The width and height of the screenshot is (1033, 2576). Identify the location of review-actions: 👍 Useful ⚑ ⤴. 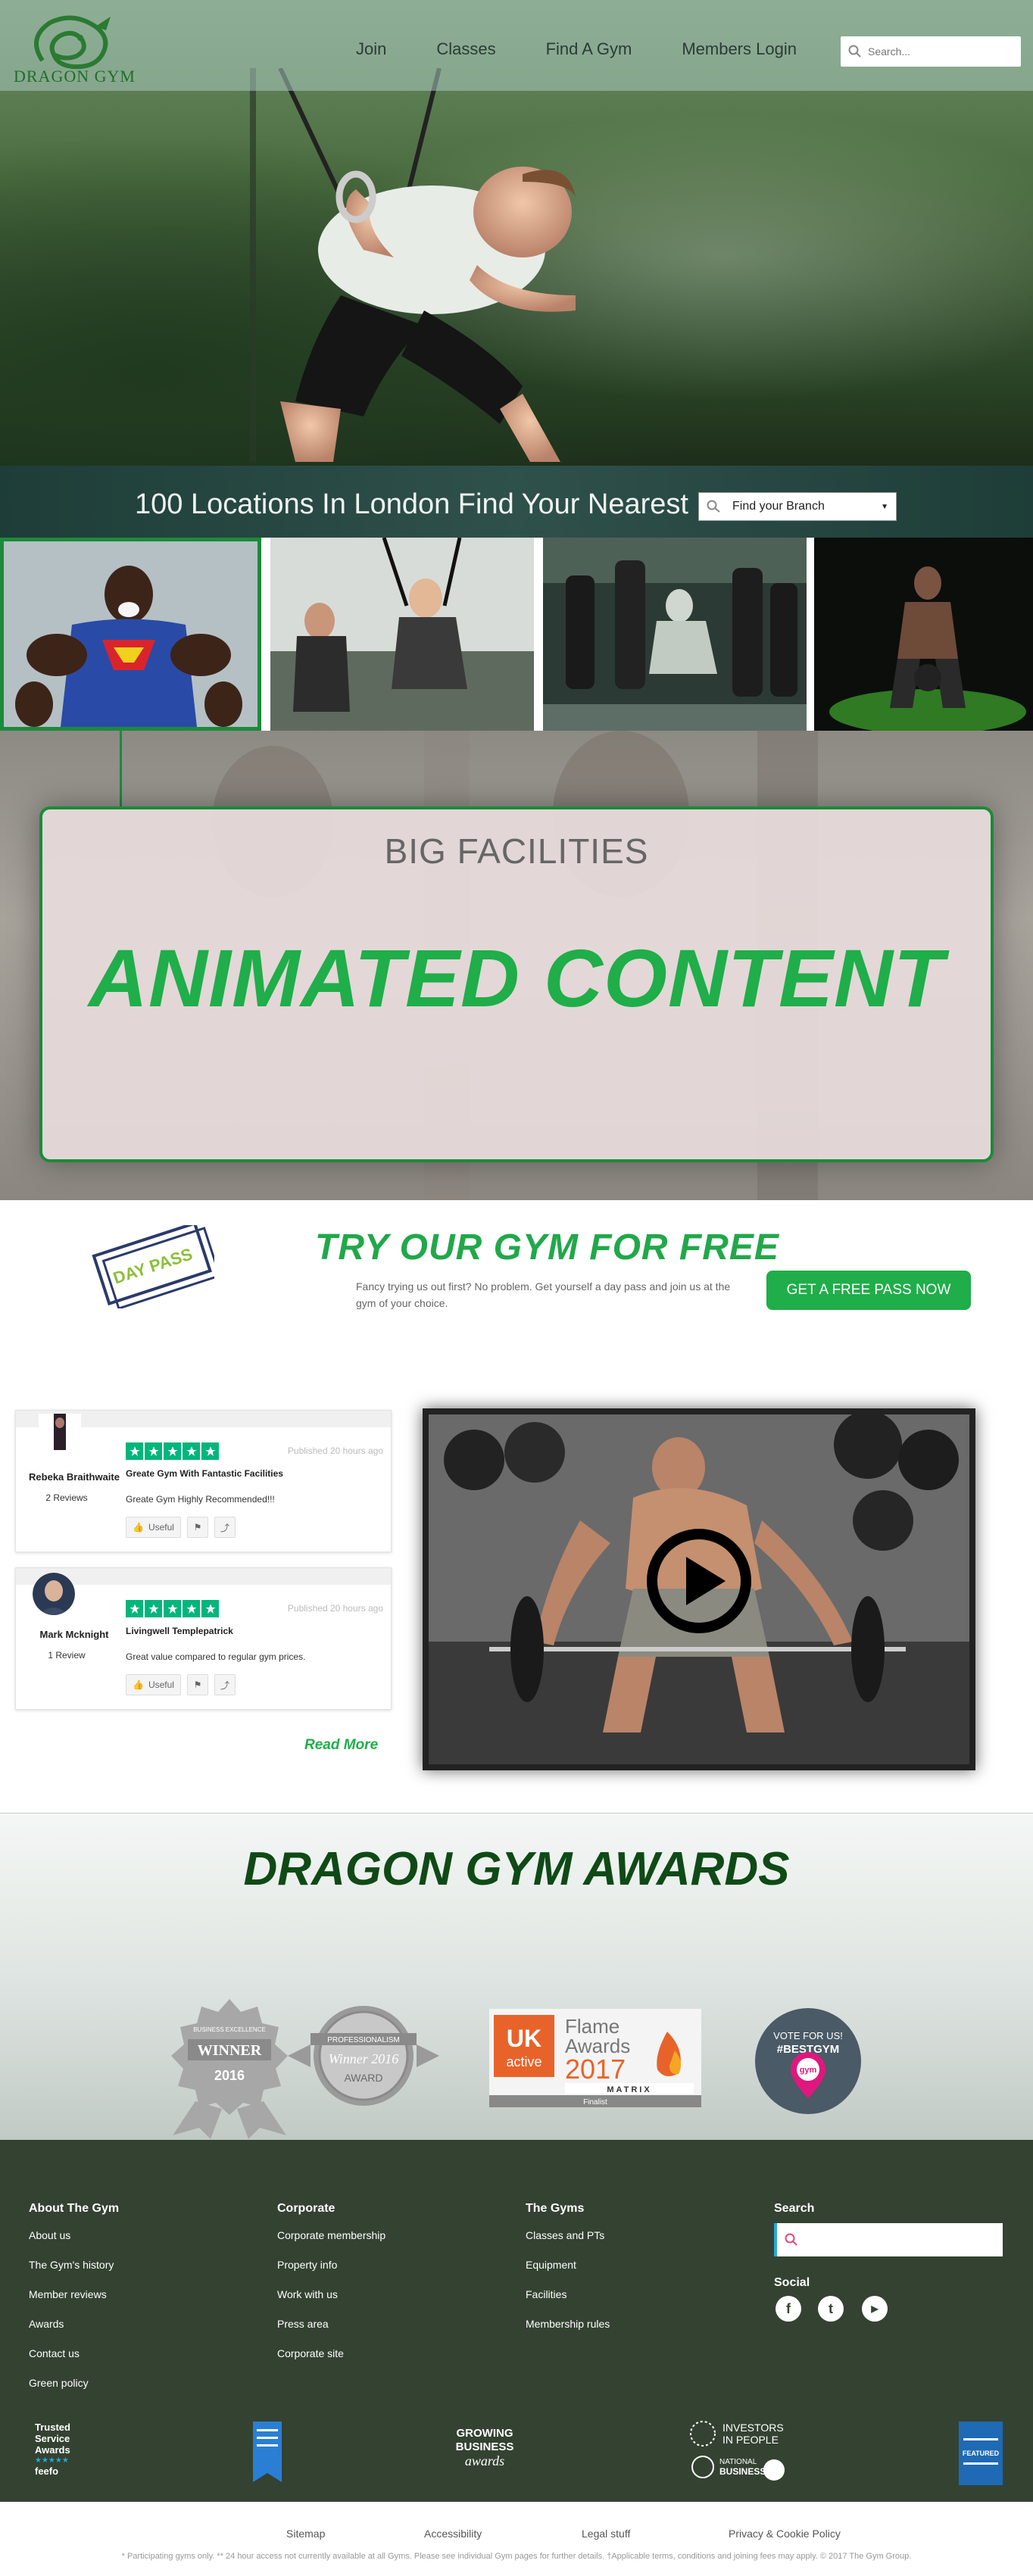
(181, 1527).